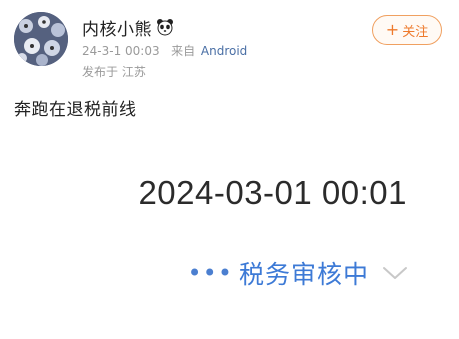 This screenshot has width=459, height=339. I want to click on follow-label: 关注, so click(415, 32).